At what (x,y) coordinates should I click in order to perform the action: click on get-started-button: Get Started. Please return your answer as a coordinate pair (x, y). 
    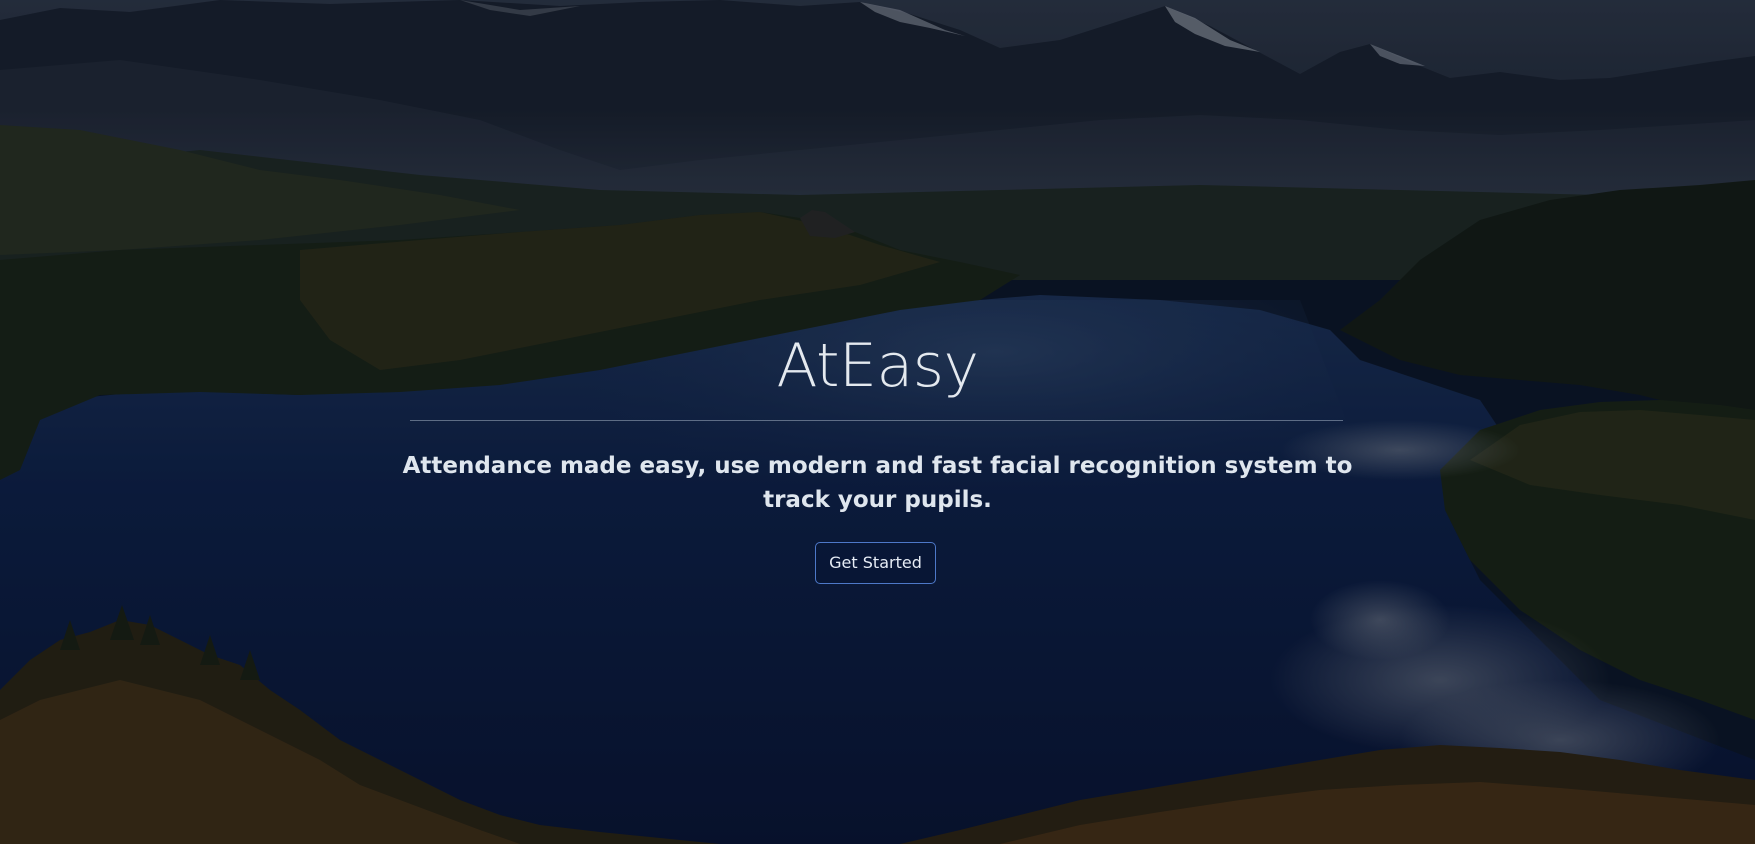
    Looking at the image, I should click on (875, 563).